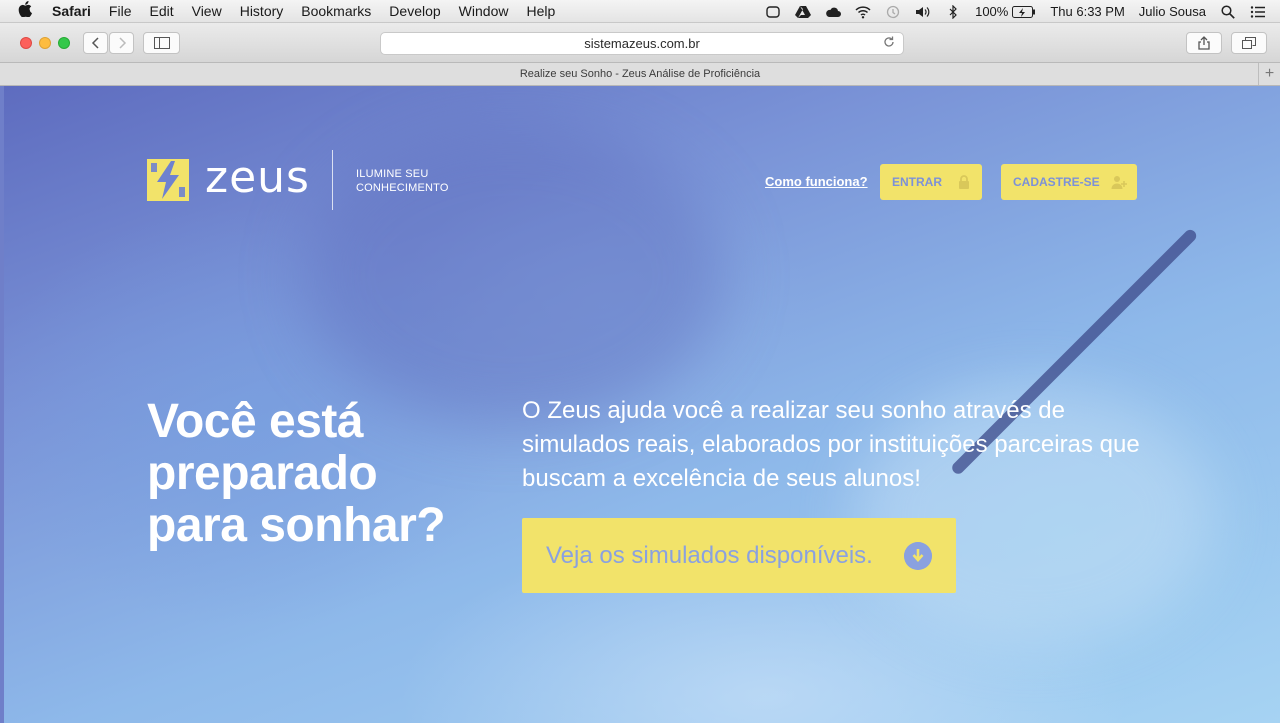  Describe the element at coordinates (803, 12) in the screenshot. I see `drive-icon` at that location.